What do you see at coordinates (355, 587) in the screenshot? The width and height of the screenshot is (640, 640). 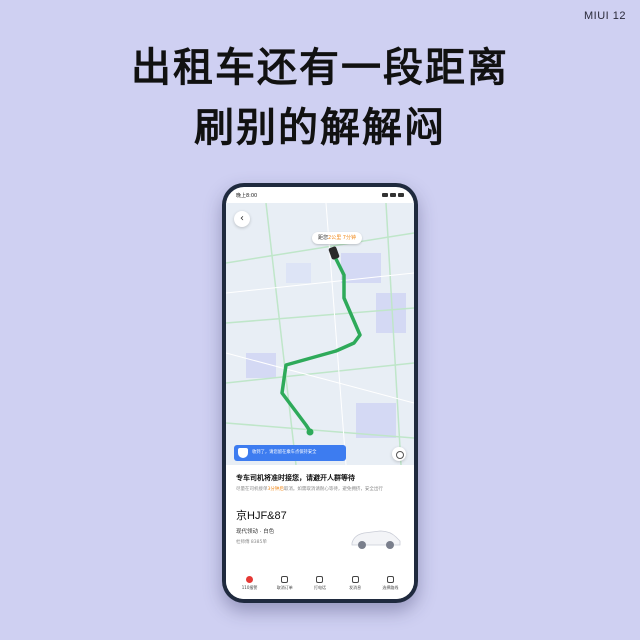 I see `action-label: 发消息` at bounding box center [355, 587].